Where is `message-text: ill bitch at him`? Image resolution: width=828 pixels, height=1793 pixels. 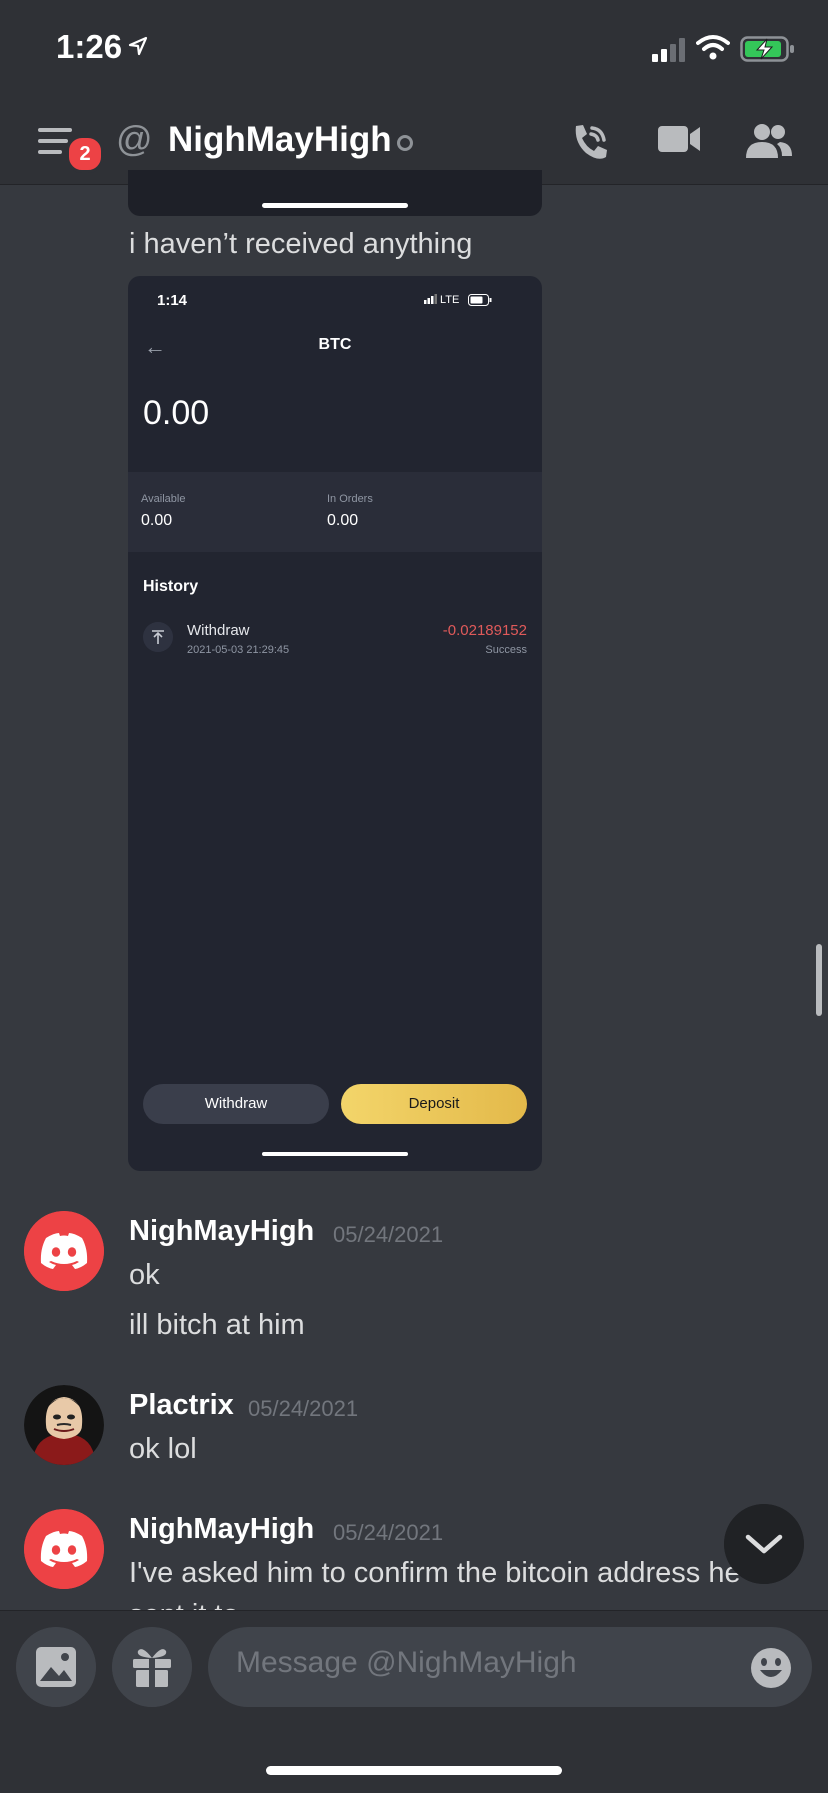 message-text: ill bitch at him is located at coordinates (217, 1325).